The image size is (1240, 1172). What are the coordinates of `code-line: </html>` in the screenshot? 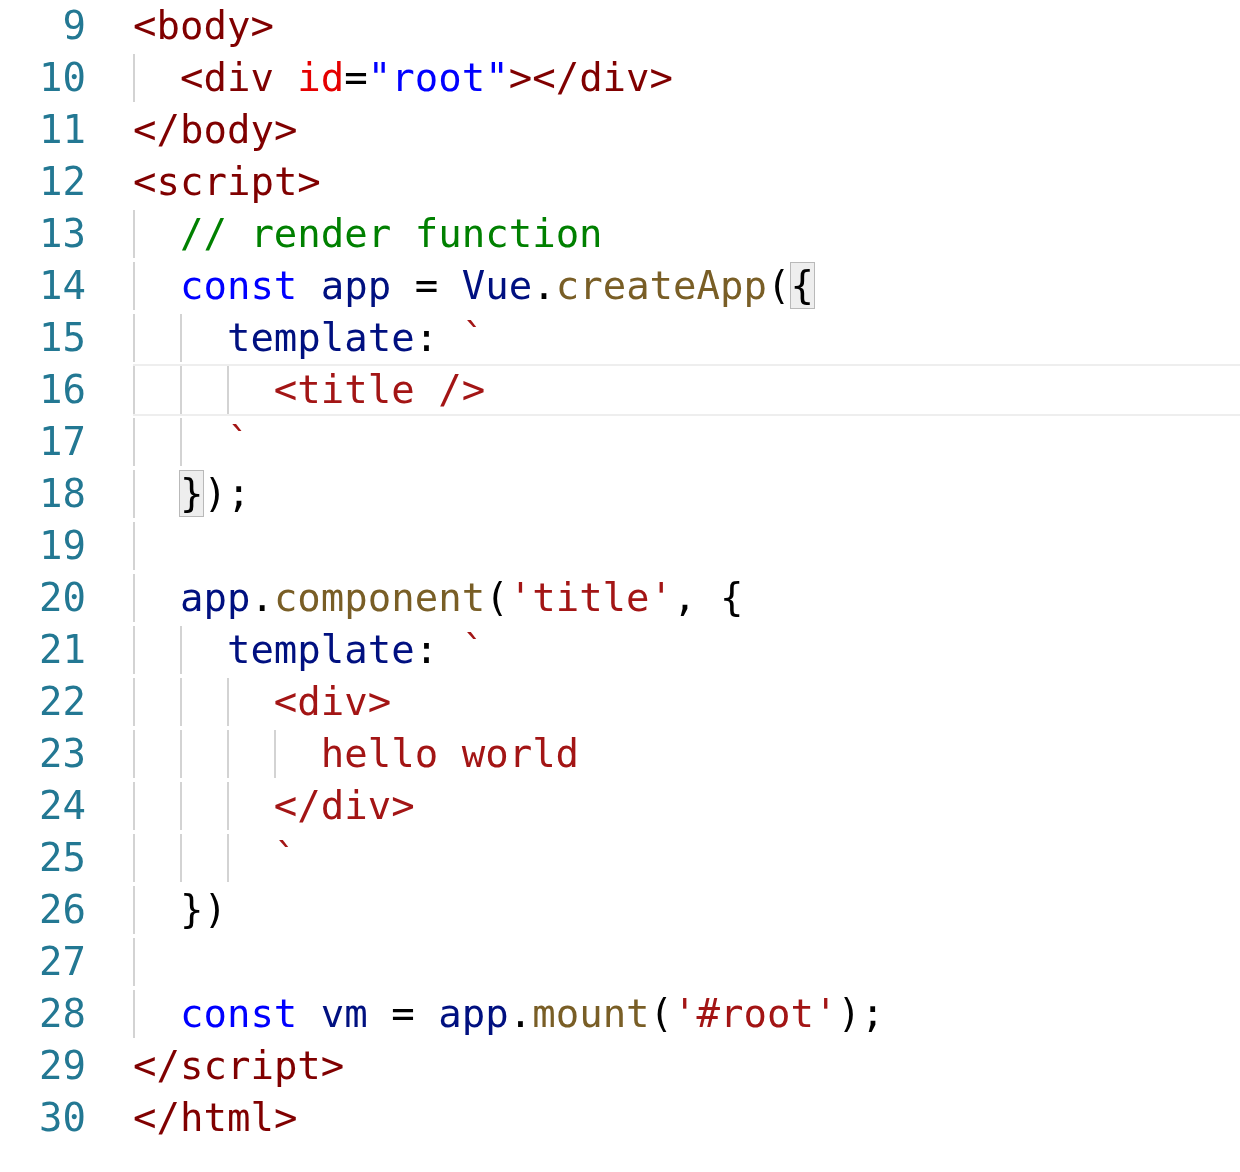 It's located at (215, 1118).